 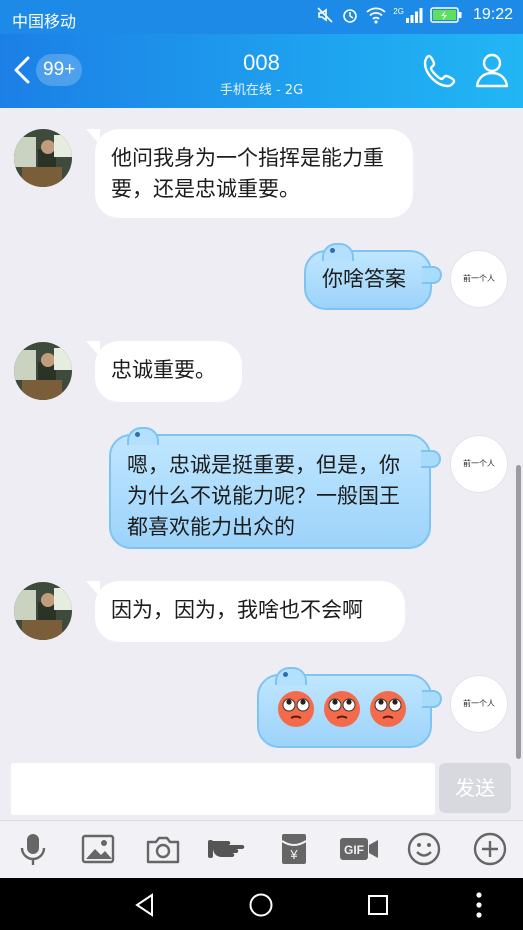 What do you see at coordinates (261, 849) in the screenshot?
I see `input-toolbar: ¥ GIF` at bounding box center [261, 849].